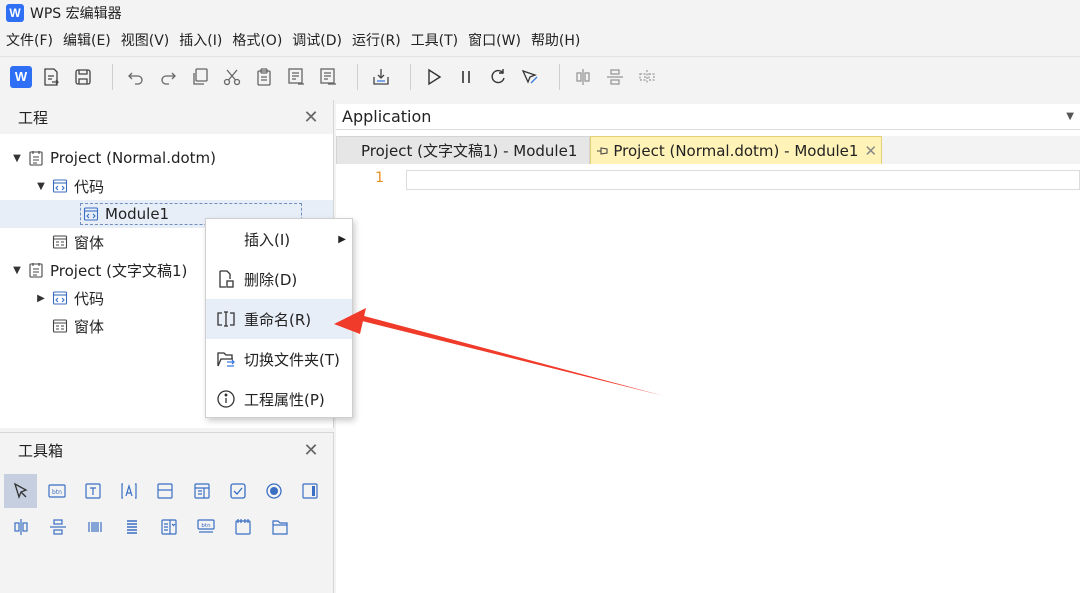 This screenshot has width=1080, height=593. I want to click on listbox-icon, so click(202, 491).